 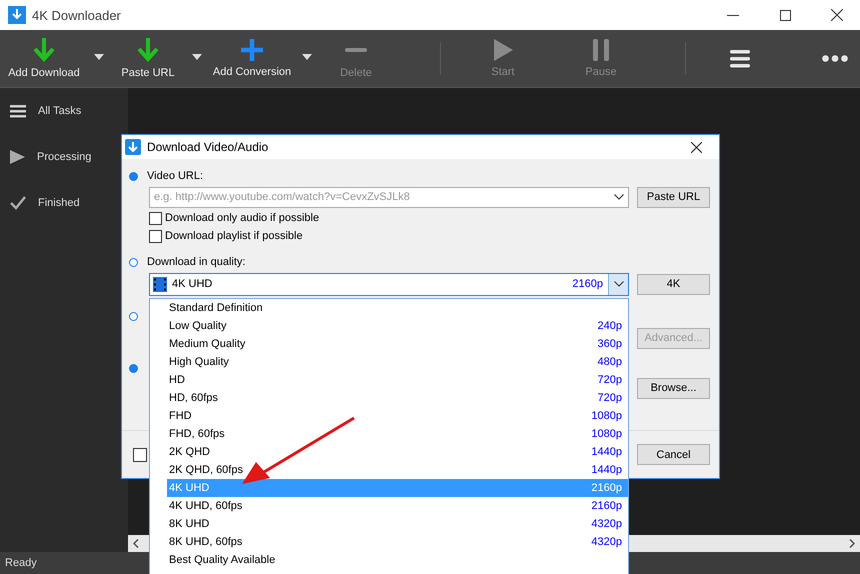 I want to click on download-icon, so click(x=133, y=147).